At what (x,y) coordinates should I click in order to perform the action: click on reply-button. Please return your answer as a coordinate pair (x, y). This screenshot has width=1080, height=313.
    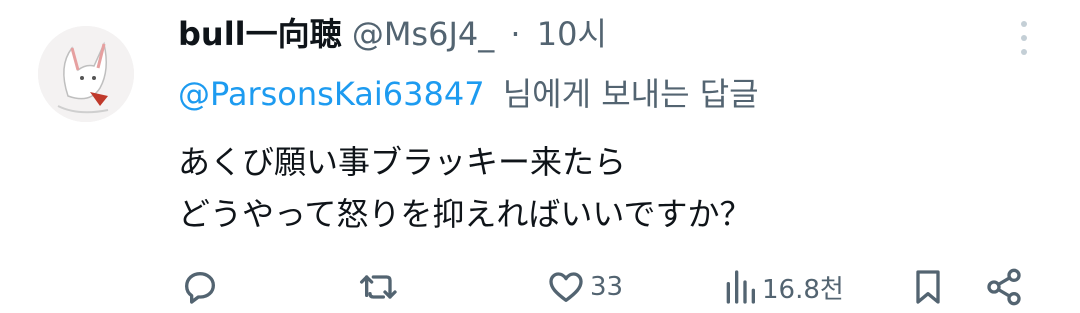
    Looking at the image, I should click on (200, 287).